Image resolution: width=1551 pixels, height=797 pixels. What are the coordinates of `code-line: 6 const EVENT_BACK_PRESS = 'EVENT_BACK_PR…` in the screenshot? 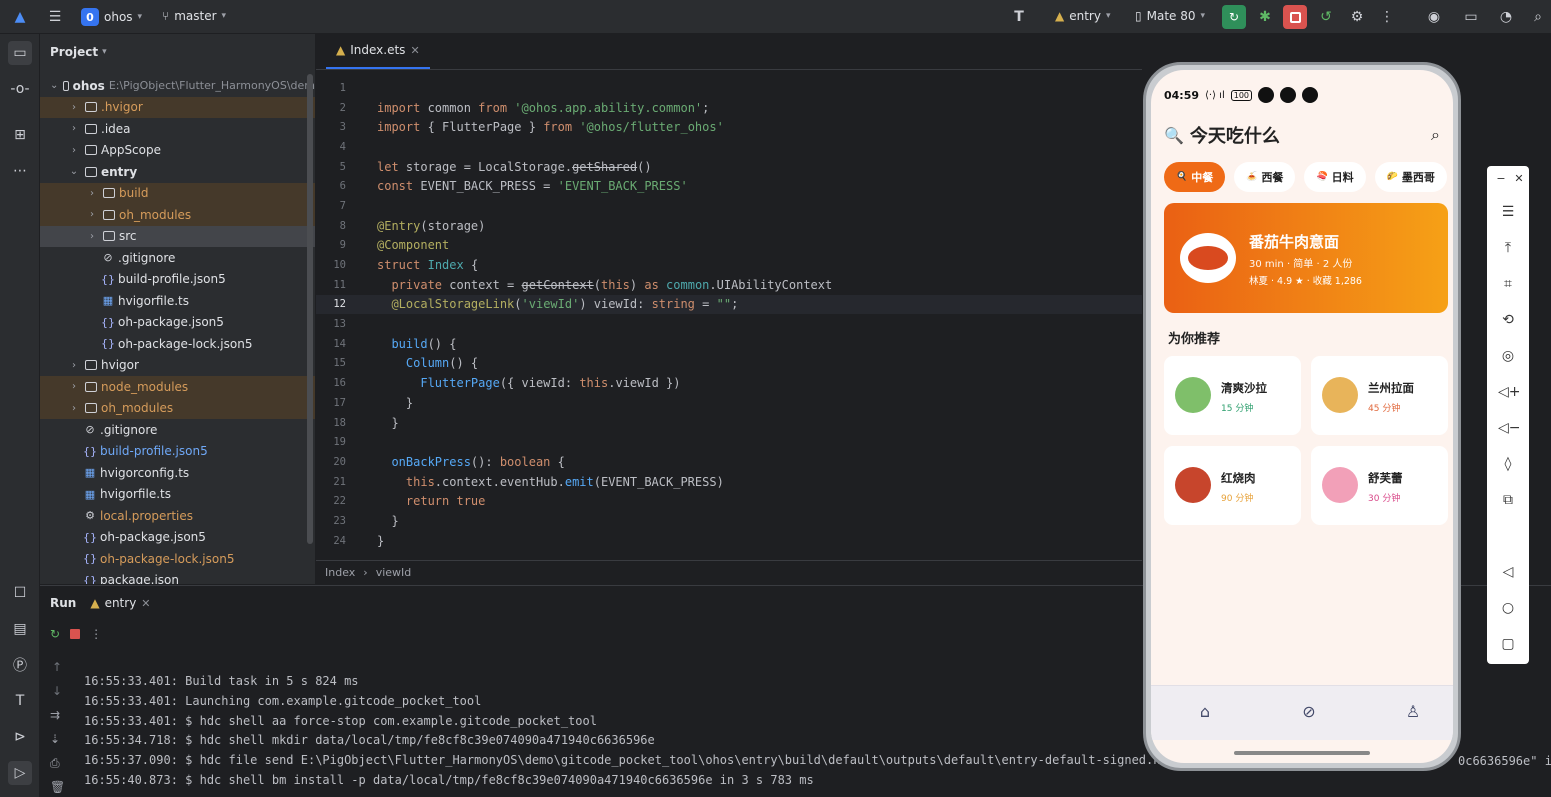 It's located at (729, 186).